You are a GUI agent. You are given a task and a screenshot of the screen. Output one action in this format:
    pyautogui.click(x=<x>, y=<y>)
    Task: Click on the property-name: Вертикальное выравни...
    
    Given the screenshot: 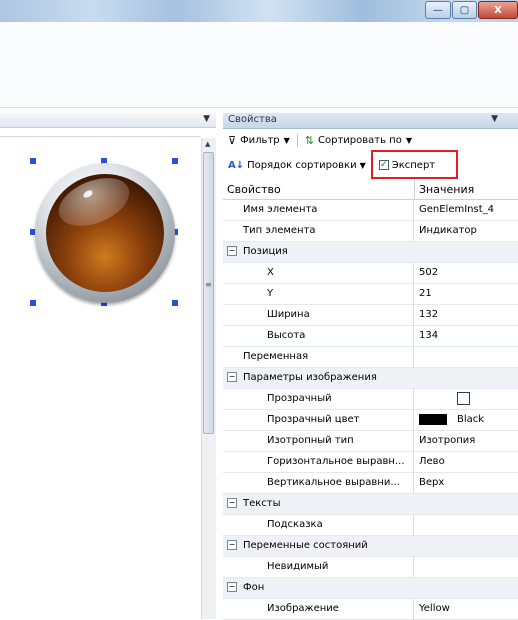 What is the action you would take?
    pyautogui.click(x=318, y=483)
    